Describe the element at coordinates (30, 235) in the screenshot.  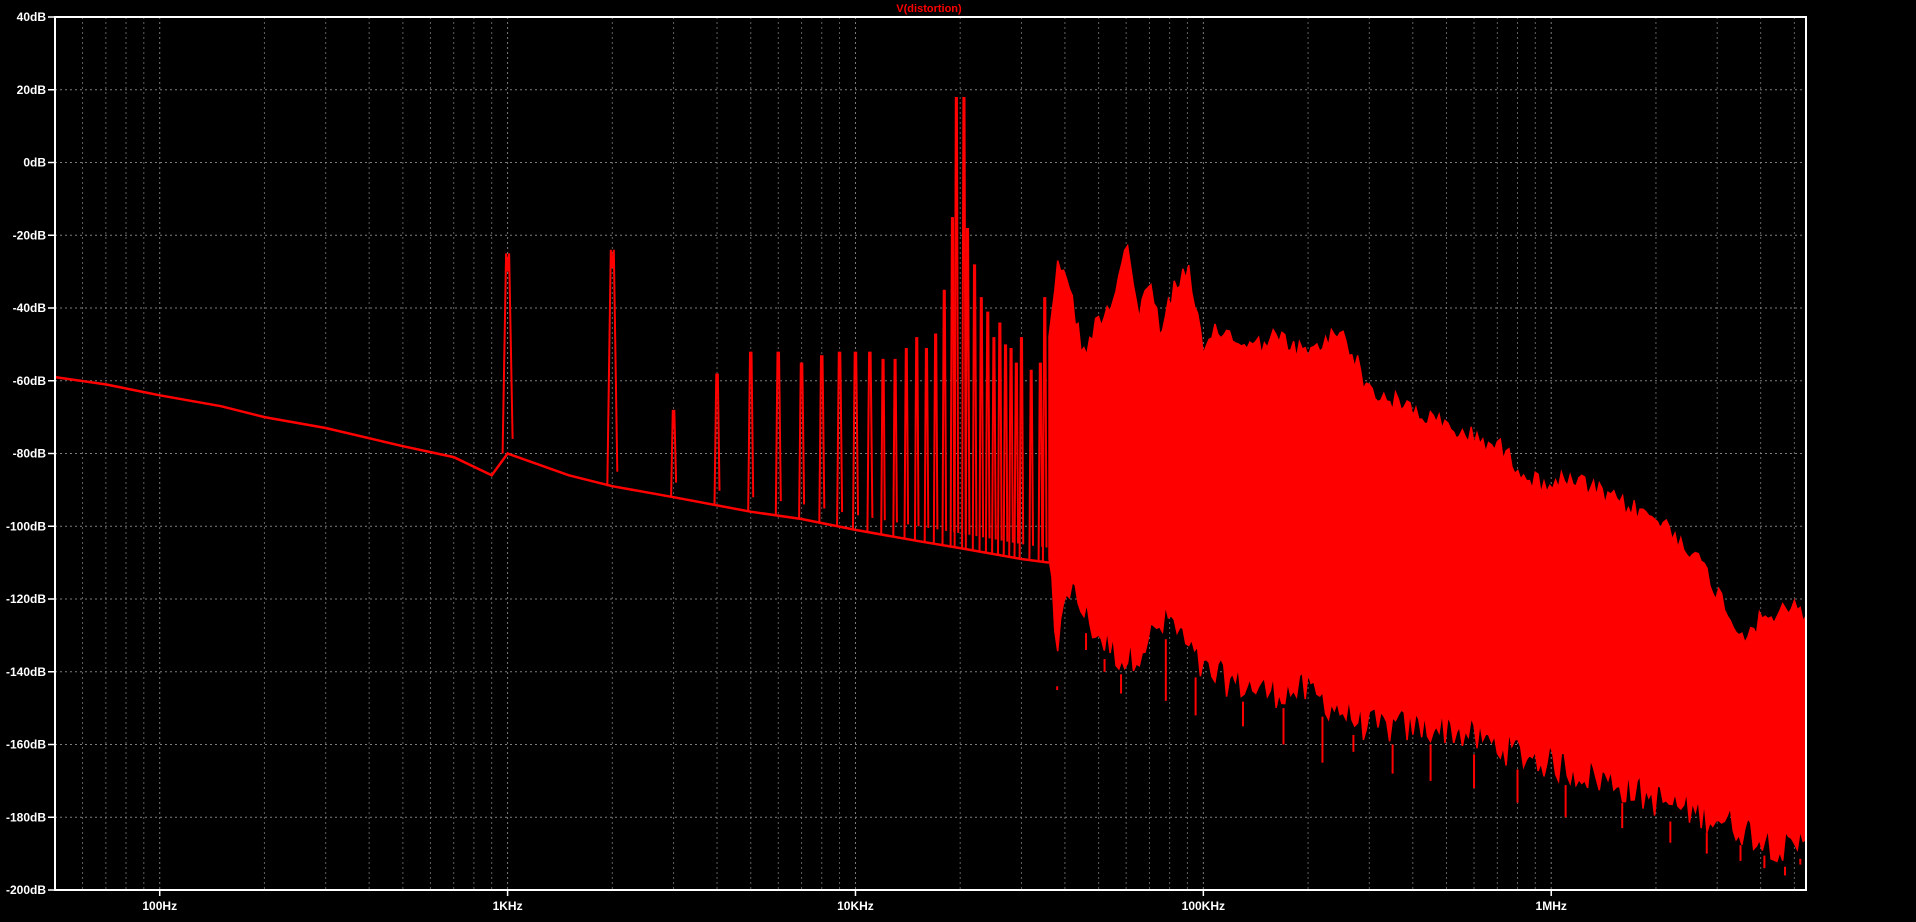
I see `y-tick-label: -20dB` at that location.